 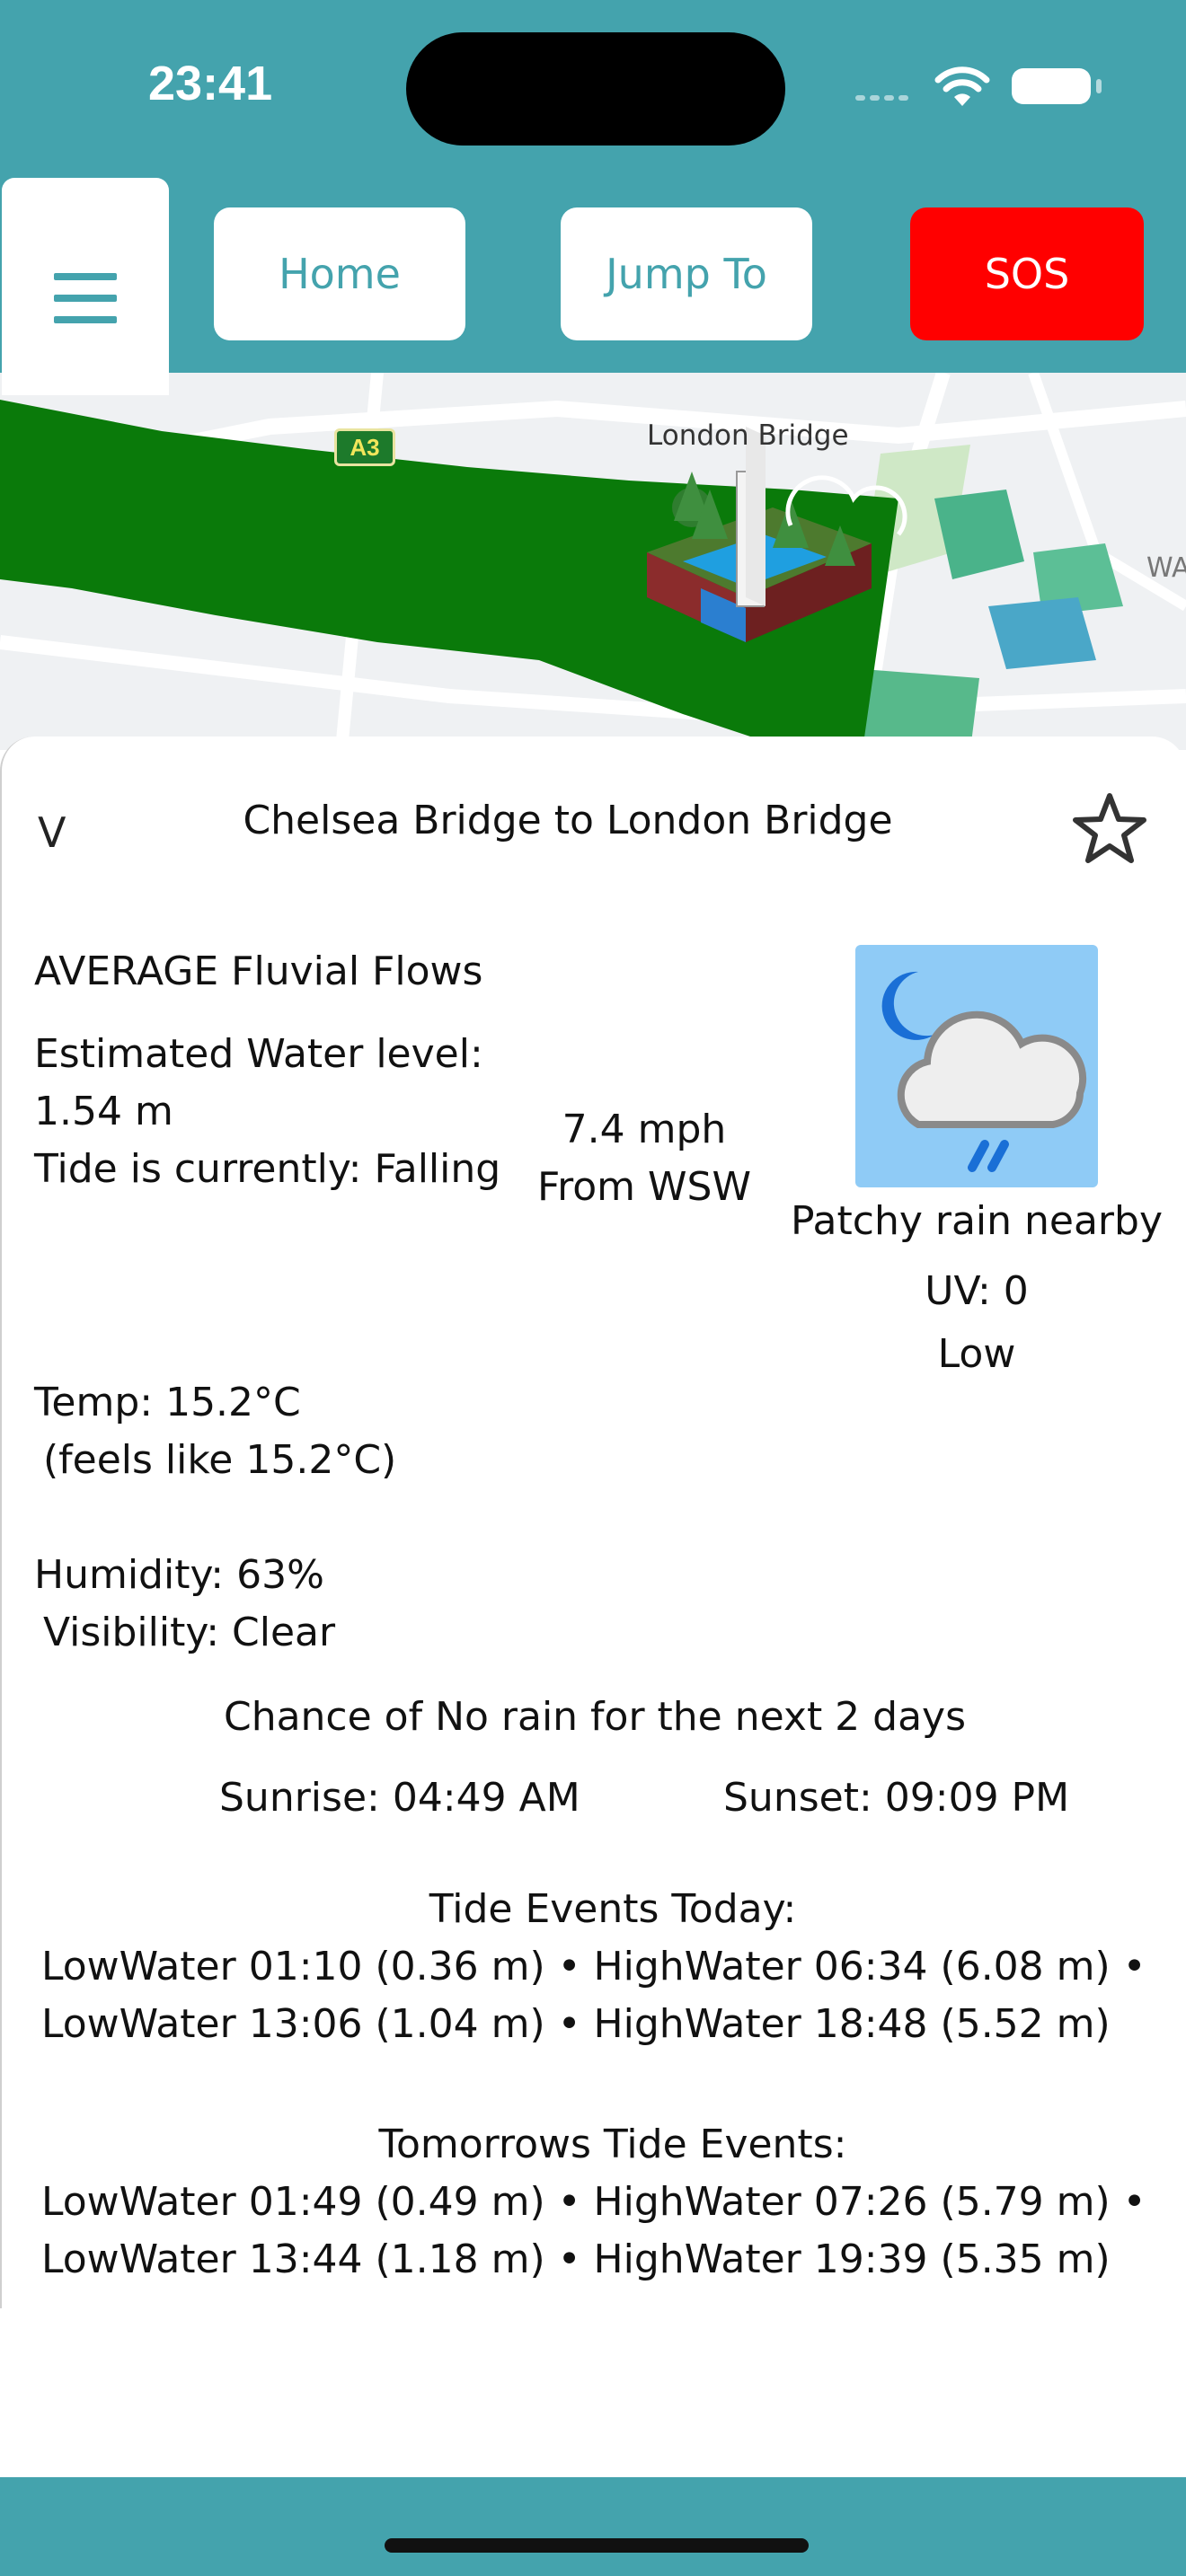 What do you see at coordinates (220, 1460) in the screenshot?
I see `feels-like: (feels like 15.2°C)` at bounding box center [220, 1460].